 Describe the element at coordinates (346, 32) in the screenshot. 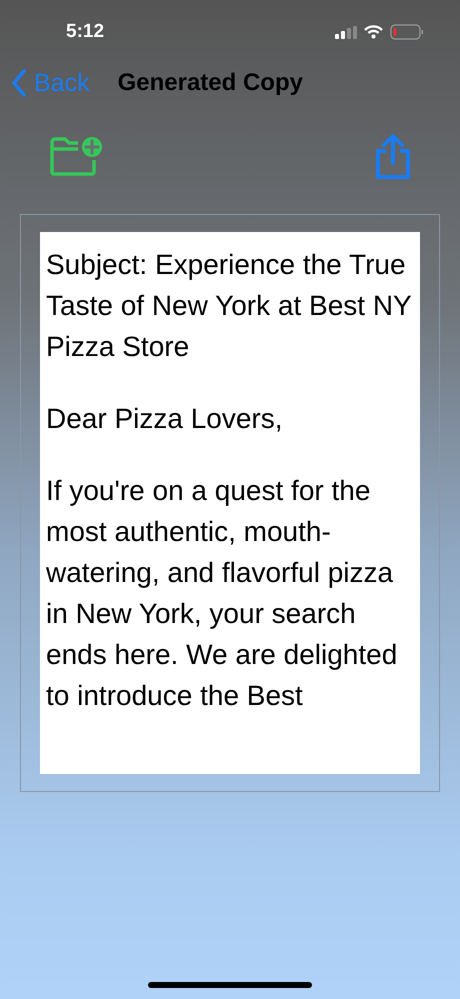

I see `signal-icon` at that location.